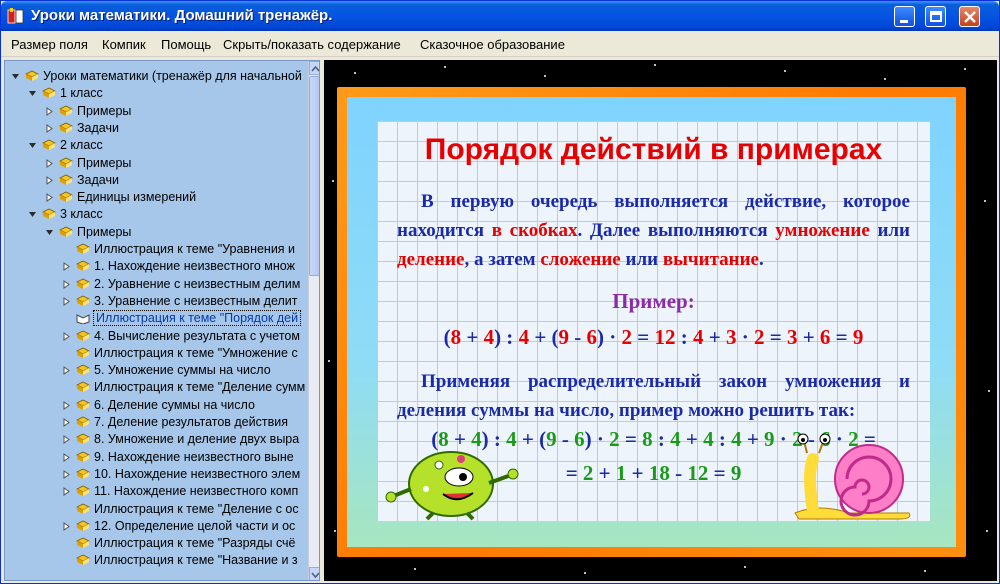 The image size is (1000, 584). I want to click on tree-item-label: 1 класс, so click(81, 93).